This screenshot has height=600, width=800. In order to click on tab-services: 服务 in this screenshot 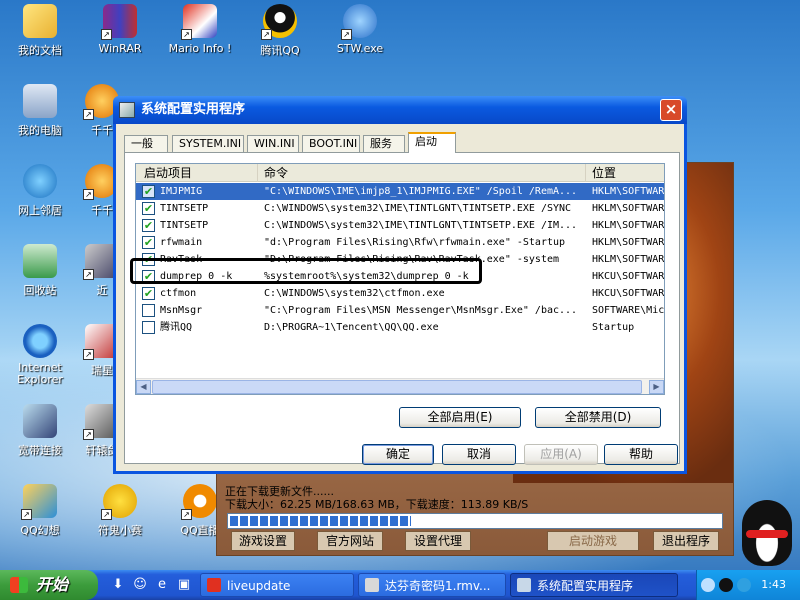, I will do `click(384, 143)`.